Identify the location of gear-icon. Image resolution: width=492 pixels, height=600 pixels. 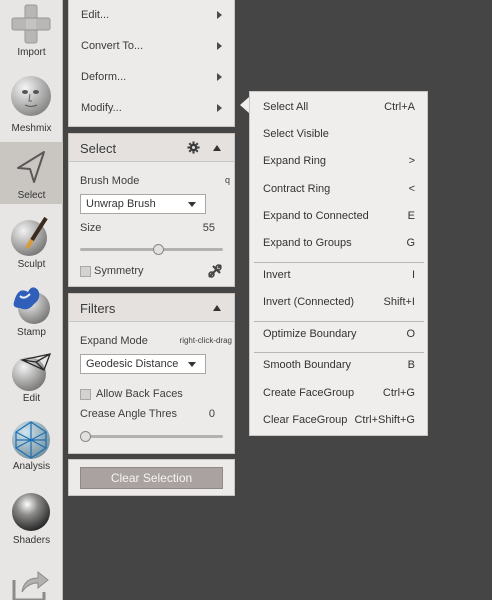
(193, 147).